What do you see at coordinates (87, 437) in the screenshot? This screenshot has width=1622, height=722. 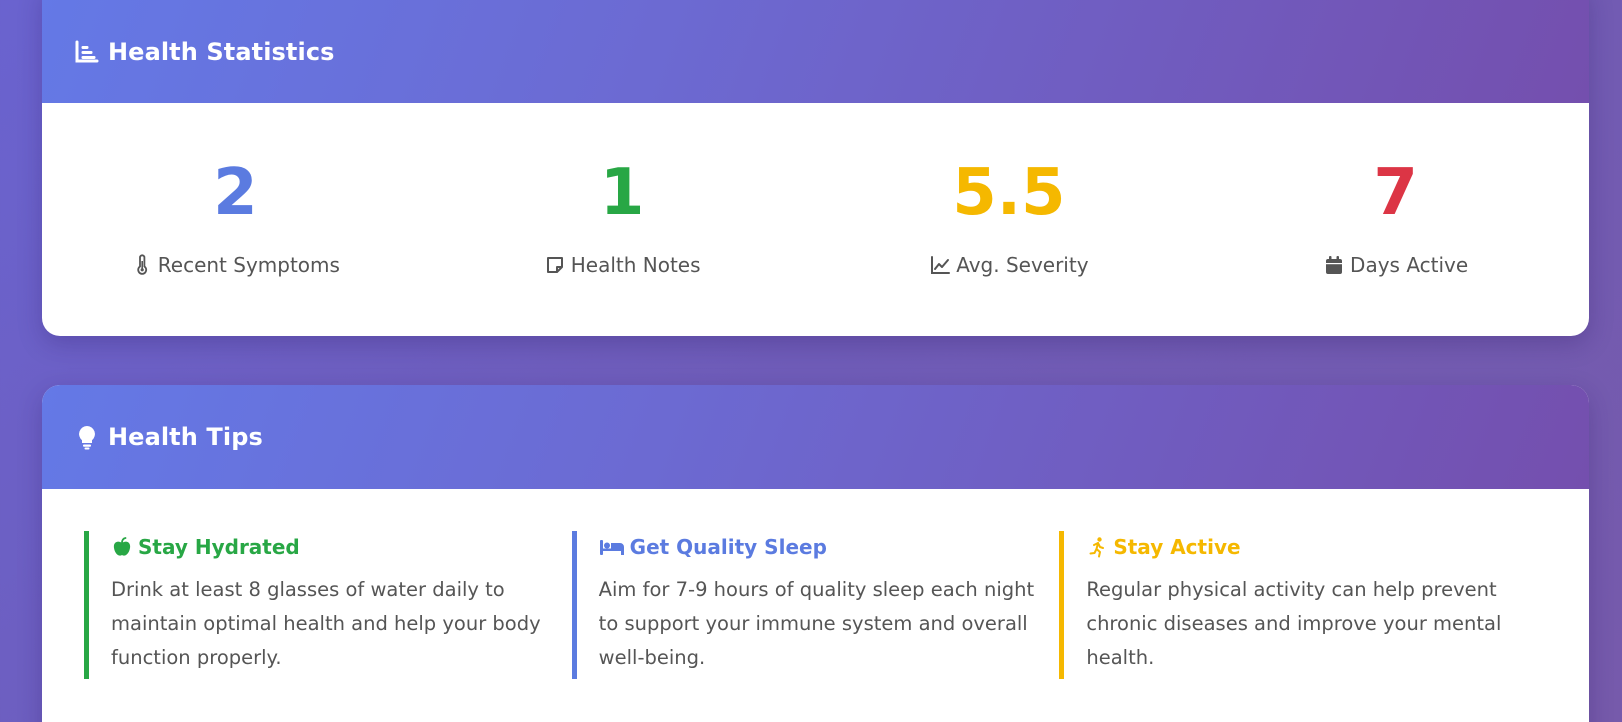 I see `lightbulb-icon` at bounding box center [87, 437].